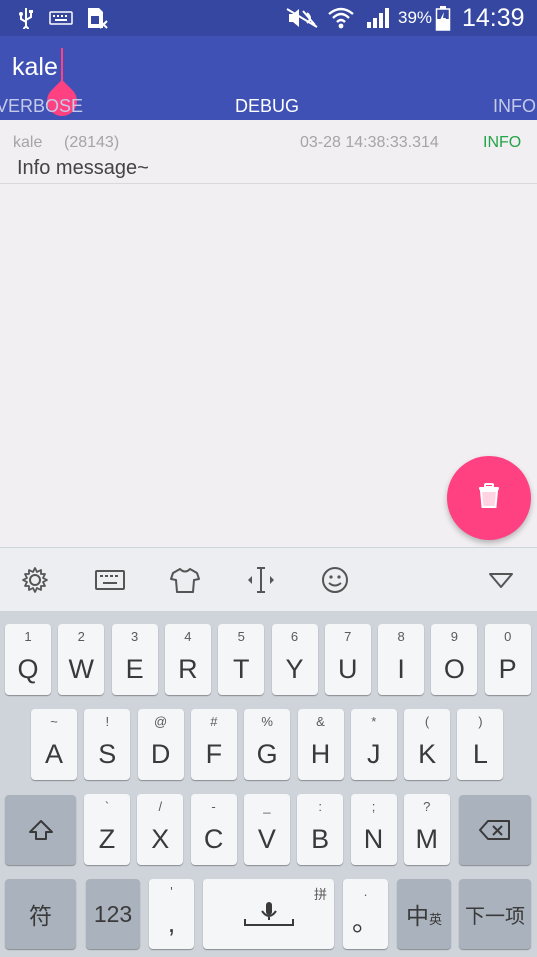  Describe the element at coordinates (213, 839) in the screenshot. I see `key-label: C` at that location.